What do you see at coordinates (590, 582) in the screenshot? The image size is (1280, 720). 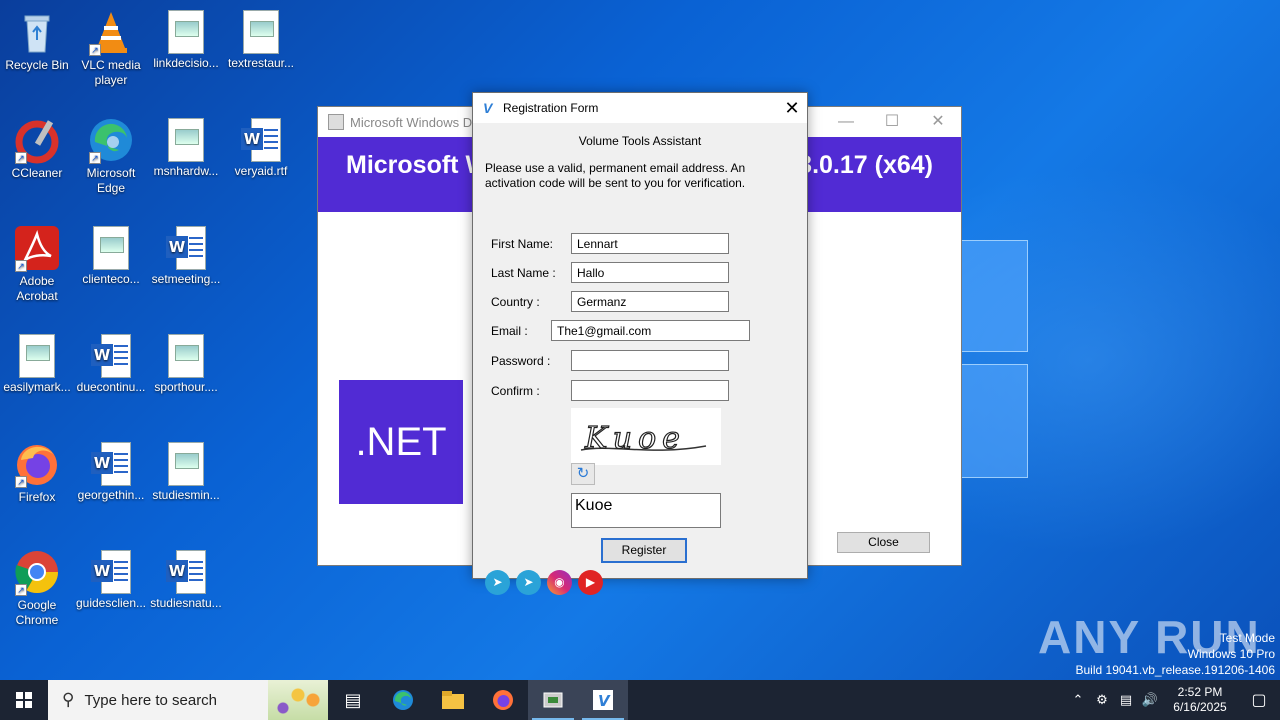 I see `youtube-icon: ▶` at bounding box center [590, 582].